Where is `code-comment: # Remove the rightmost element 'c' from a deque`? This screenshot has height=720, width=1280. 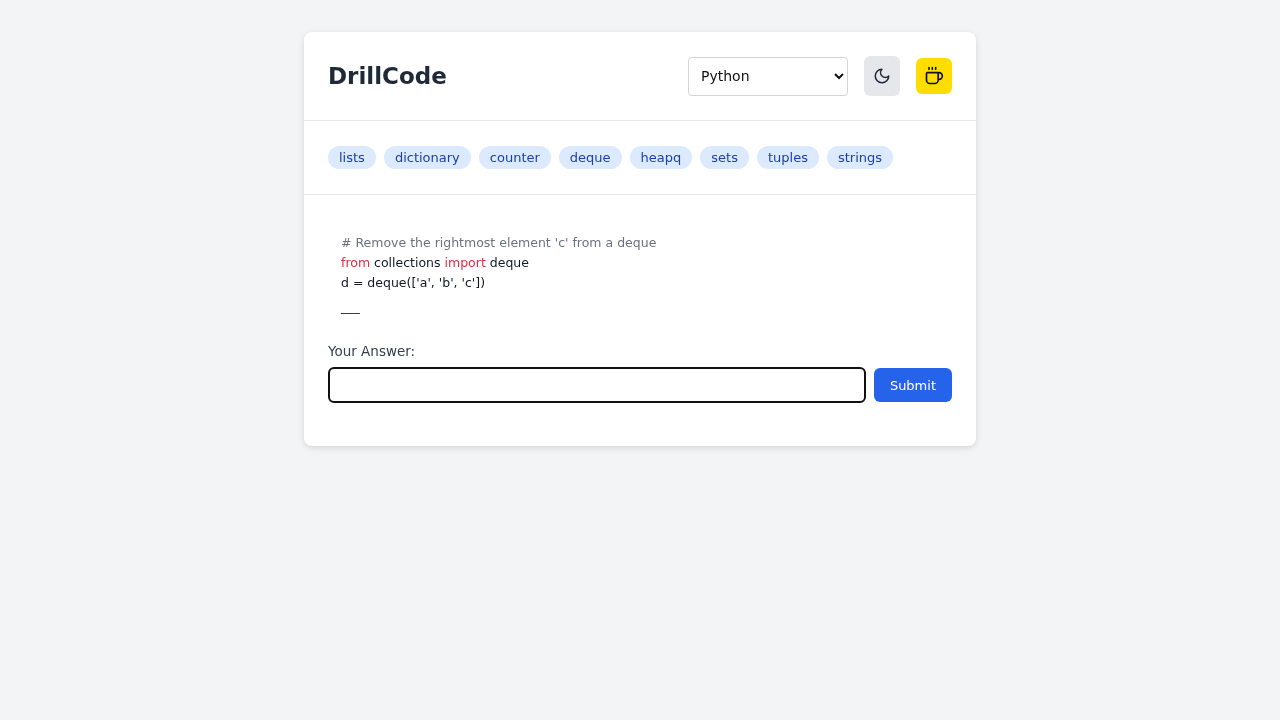 code-comment: # Remove the rightmost element 'c' from a deque is located at coordinates (499, 242).